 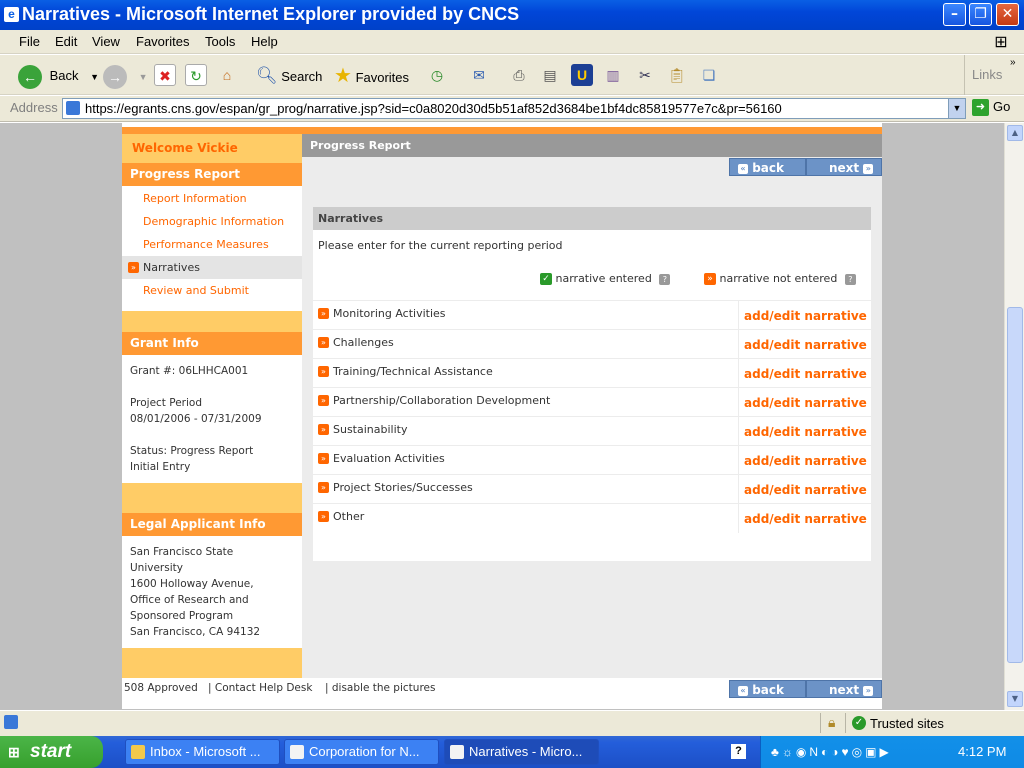 I want to click on menu-tools: Tools, so click(x=220, y=41).